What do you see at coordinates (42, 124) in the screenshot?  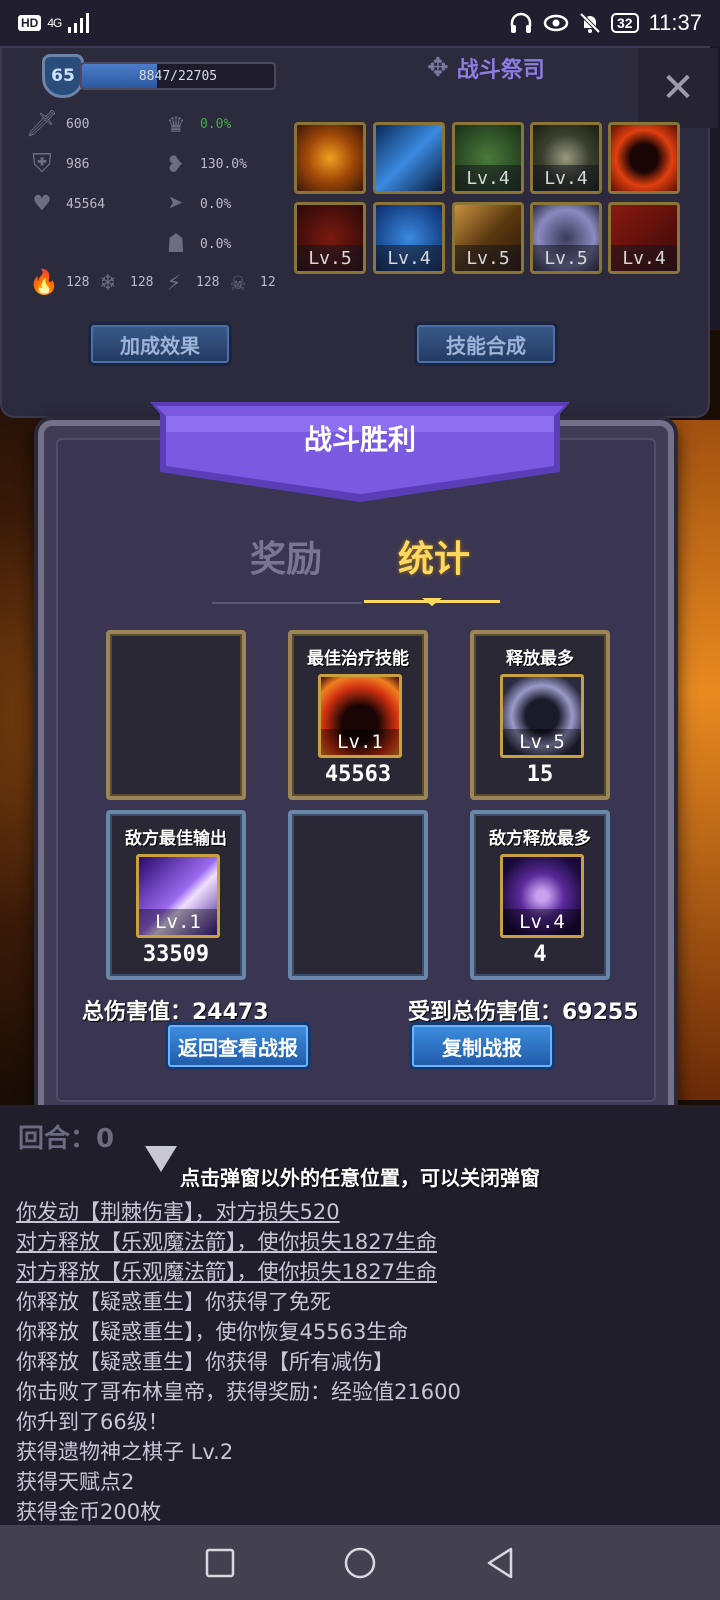 I see `sword-icon: 🗡` at bounding box center [42, 124].